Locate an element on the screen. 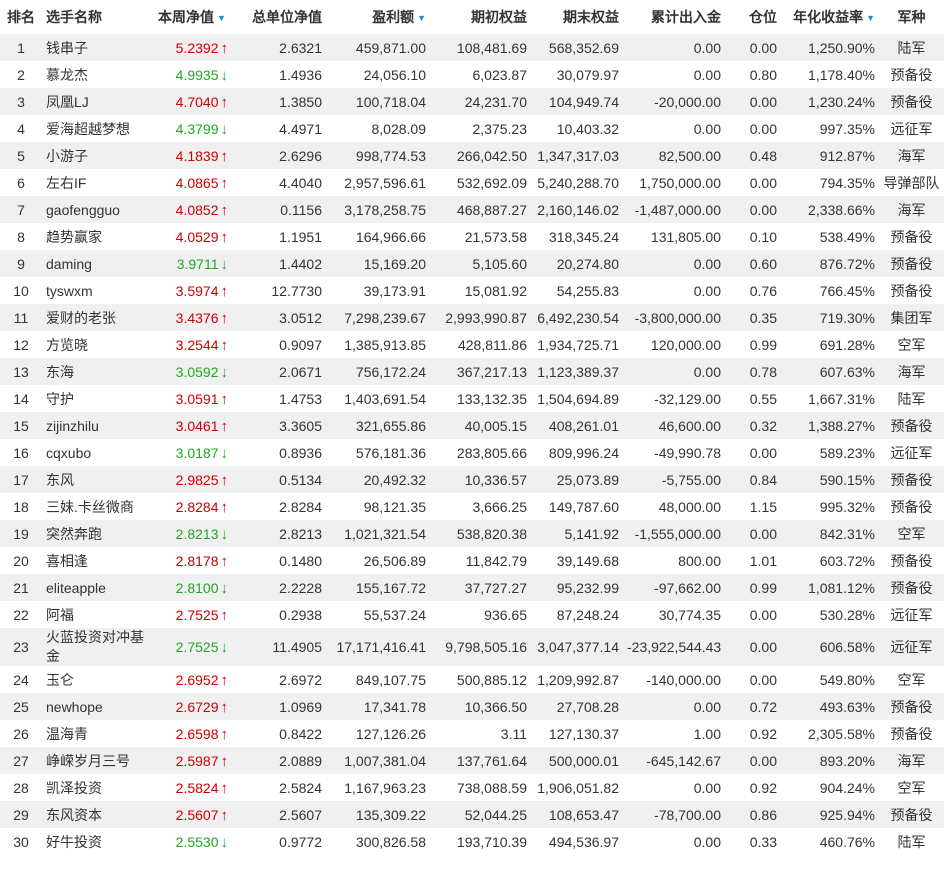  header-total-nav: 总单位净值 is located at coordinates (280, 17).